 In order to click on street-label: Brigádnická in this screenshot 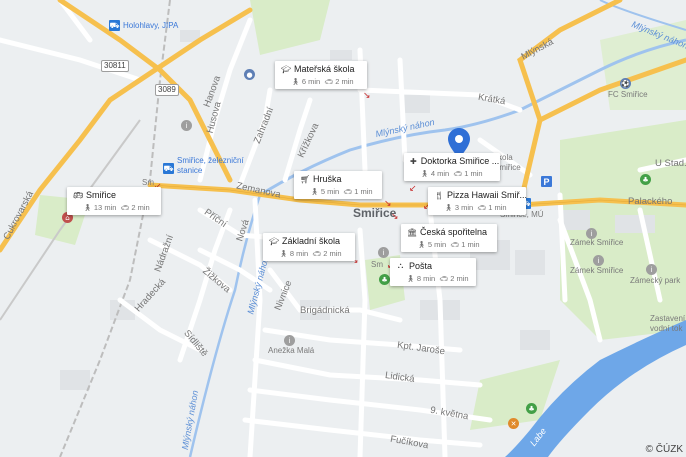, I will do `click(325, 310)`.